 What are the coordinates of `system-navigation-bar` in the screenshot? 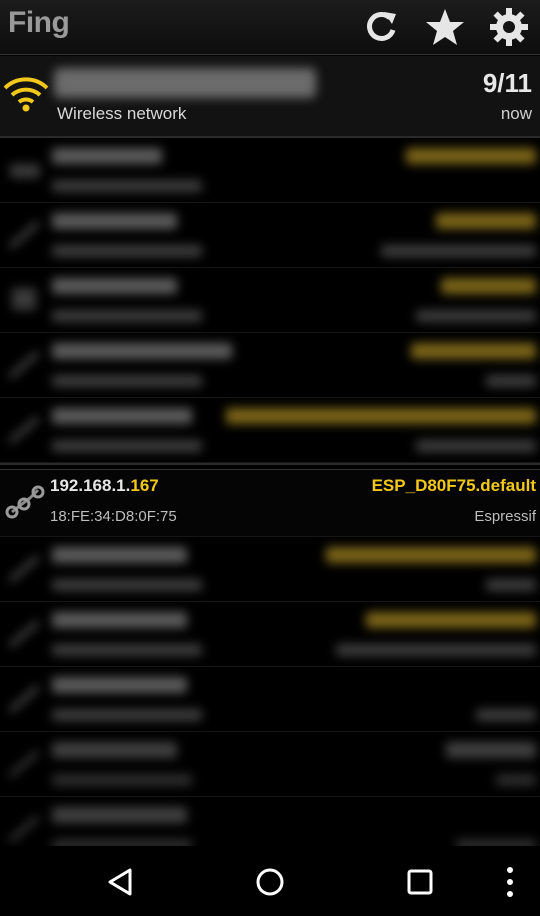 It's located at (270, 881).